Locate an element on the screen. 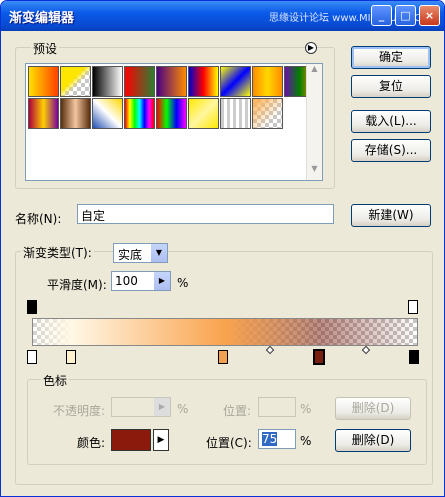  name-label: 名称(N): is located at coordinates (38, 219).